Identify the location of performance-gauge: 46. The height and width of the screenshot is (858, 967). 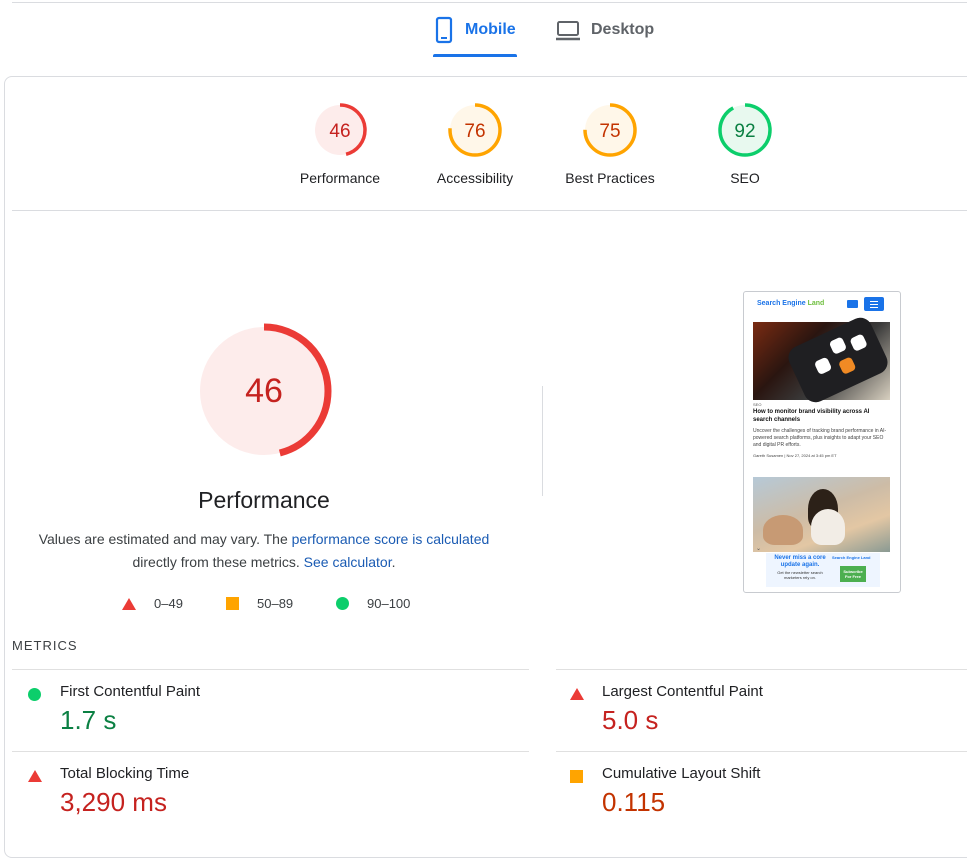
(264, 391).